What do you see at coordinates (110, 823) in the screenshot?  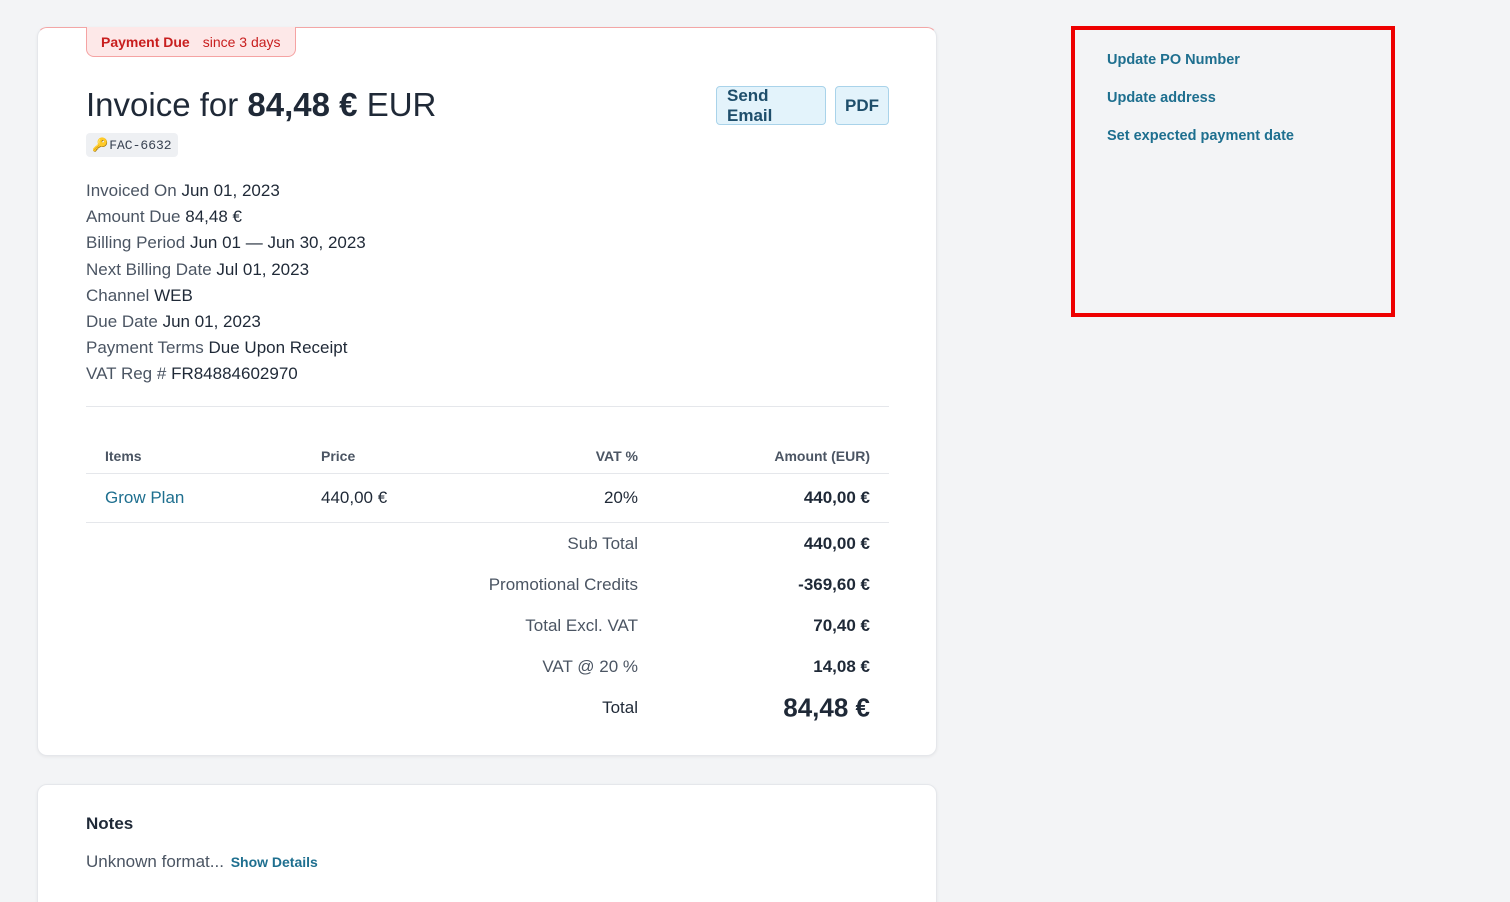 I see `notes-title: Notes` at bounding box center [110, 823].